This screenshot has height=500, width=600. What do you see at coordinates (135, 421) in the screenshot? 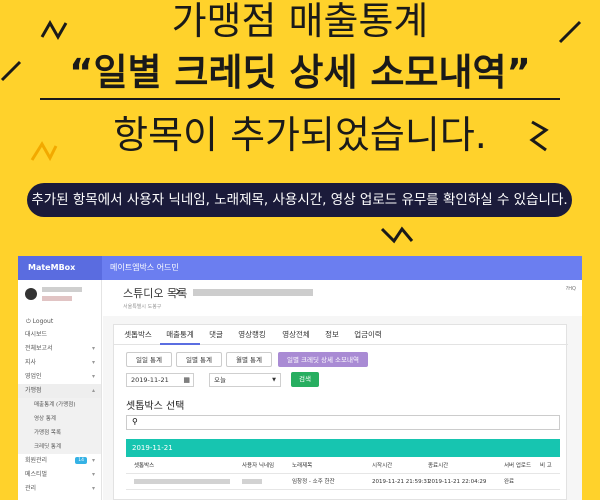
I see `search-icon: ⚲` at bounding box center [135, 421].